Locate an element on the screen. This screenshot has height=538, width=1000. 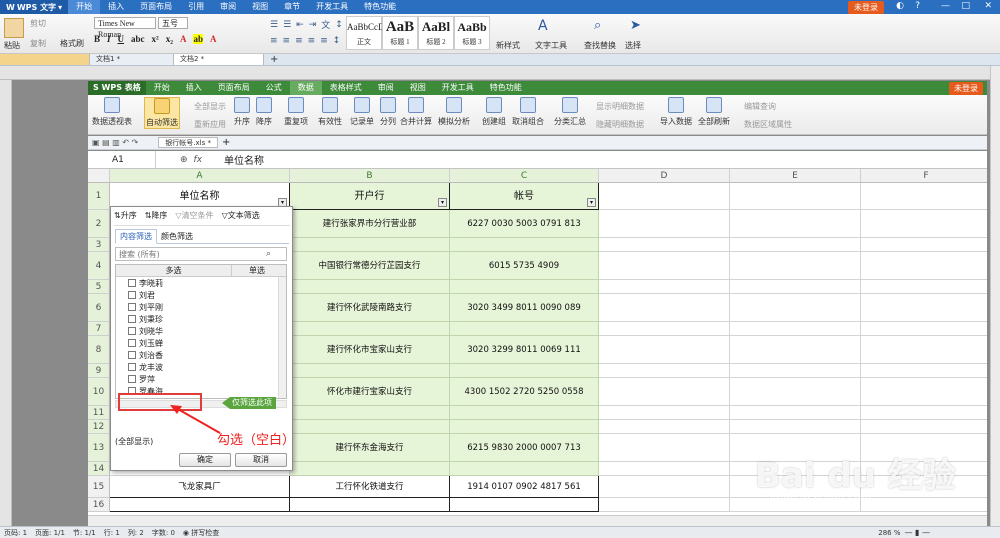
row-header: 6 is located at coordinates (99, 308).